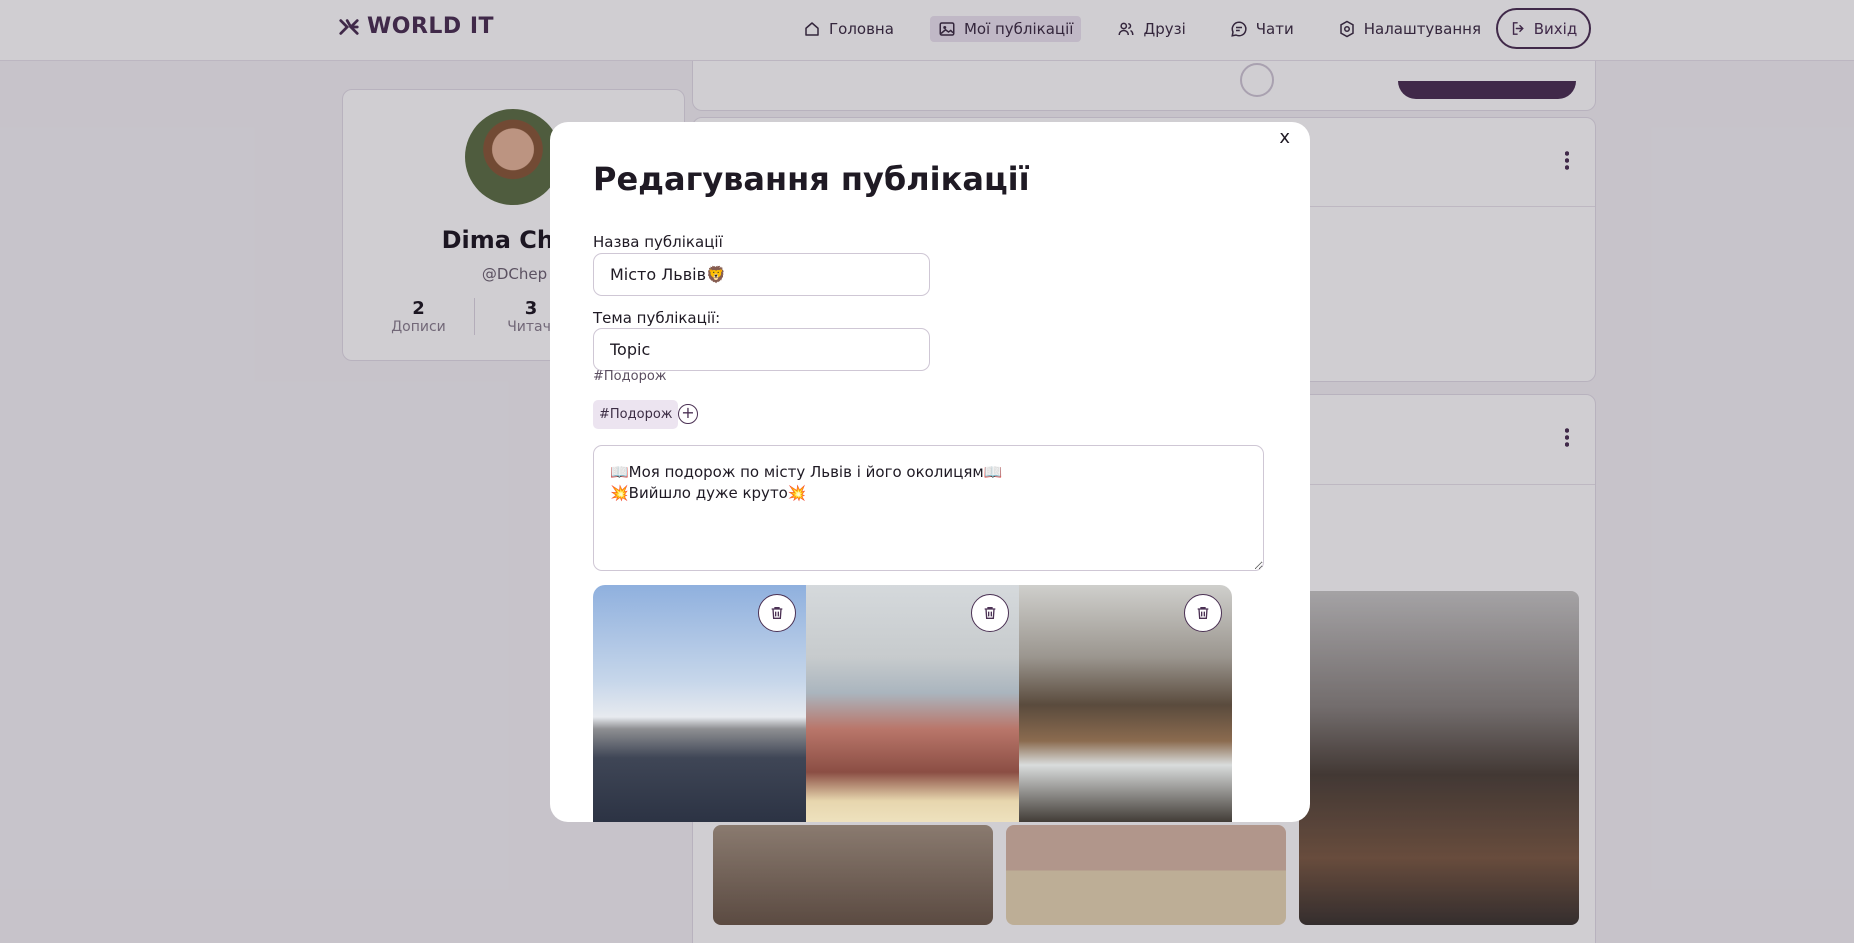 The image size is (1854, 943). I want to click on post-name-input, so click(761, 274).